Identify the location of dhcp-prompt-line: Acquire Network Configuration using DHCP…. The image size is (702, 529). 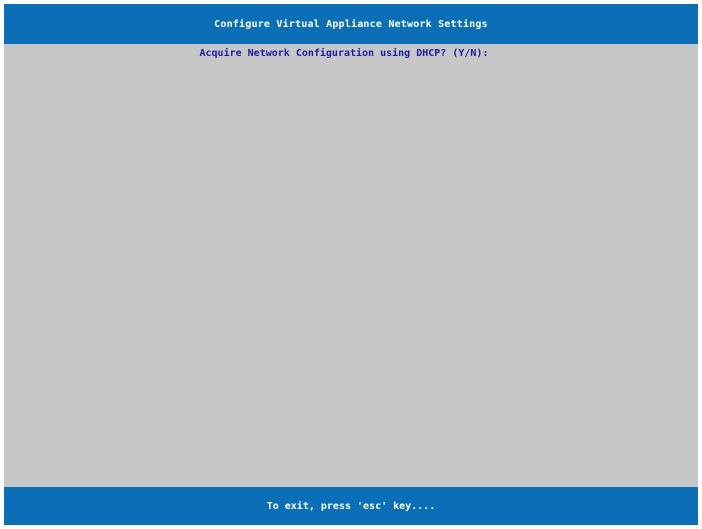
(351, 53).